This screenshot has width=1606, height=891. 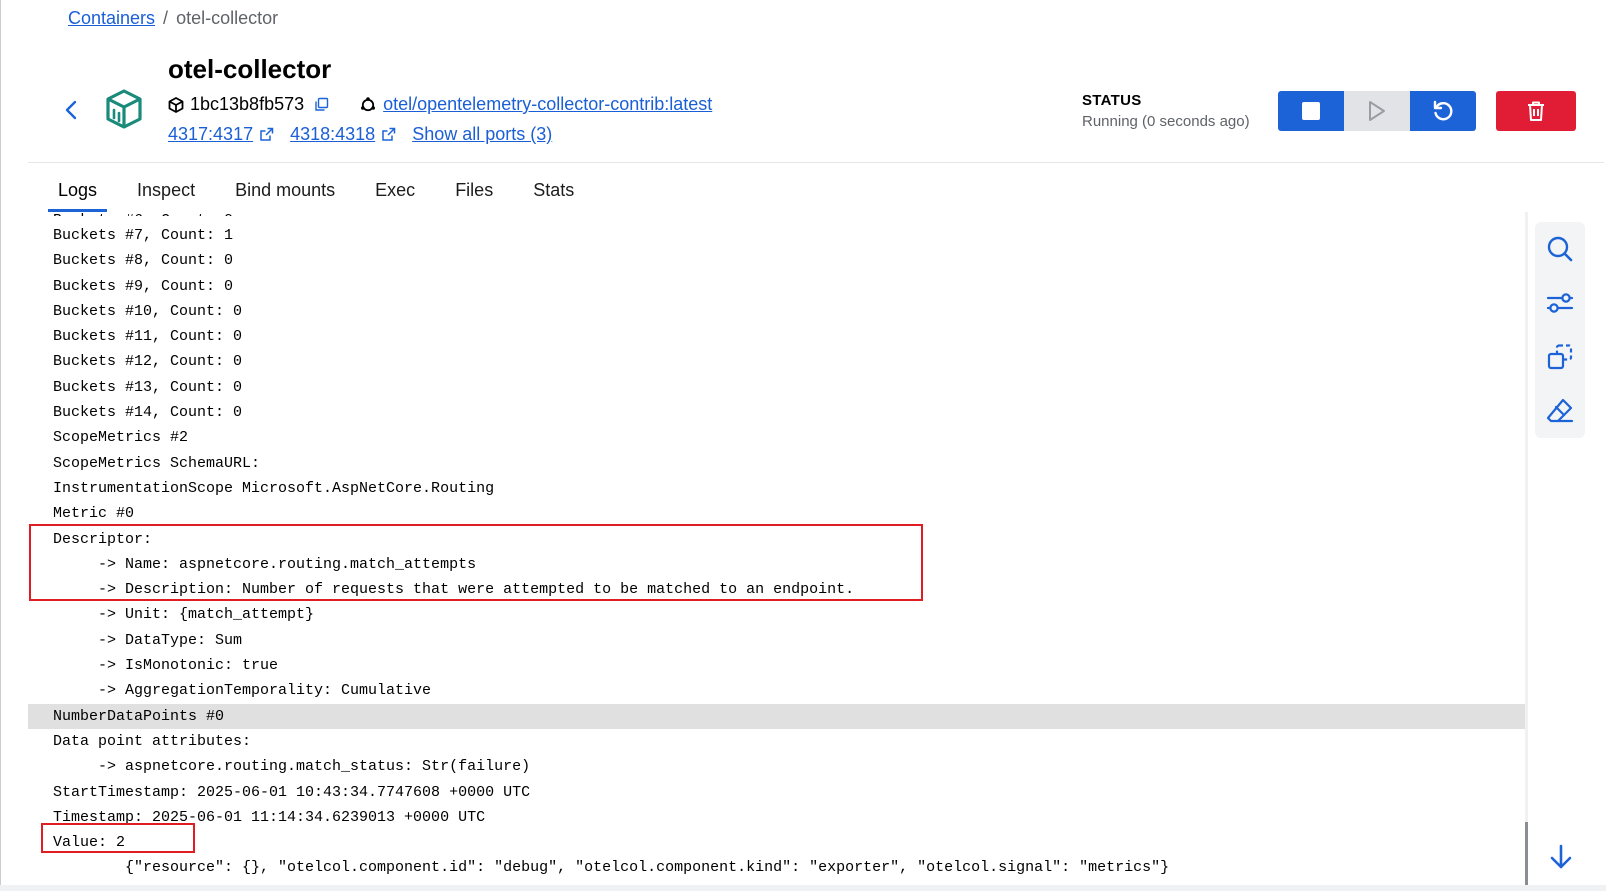 I want to click on play-icon, so click(x=1377, y=111).